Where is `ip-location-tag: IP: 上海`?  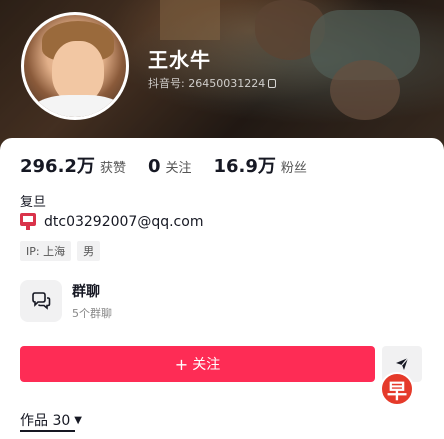 ip-location-tag: IP: 上海 is located at coordinates (46, 251).